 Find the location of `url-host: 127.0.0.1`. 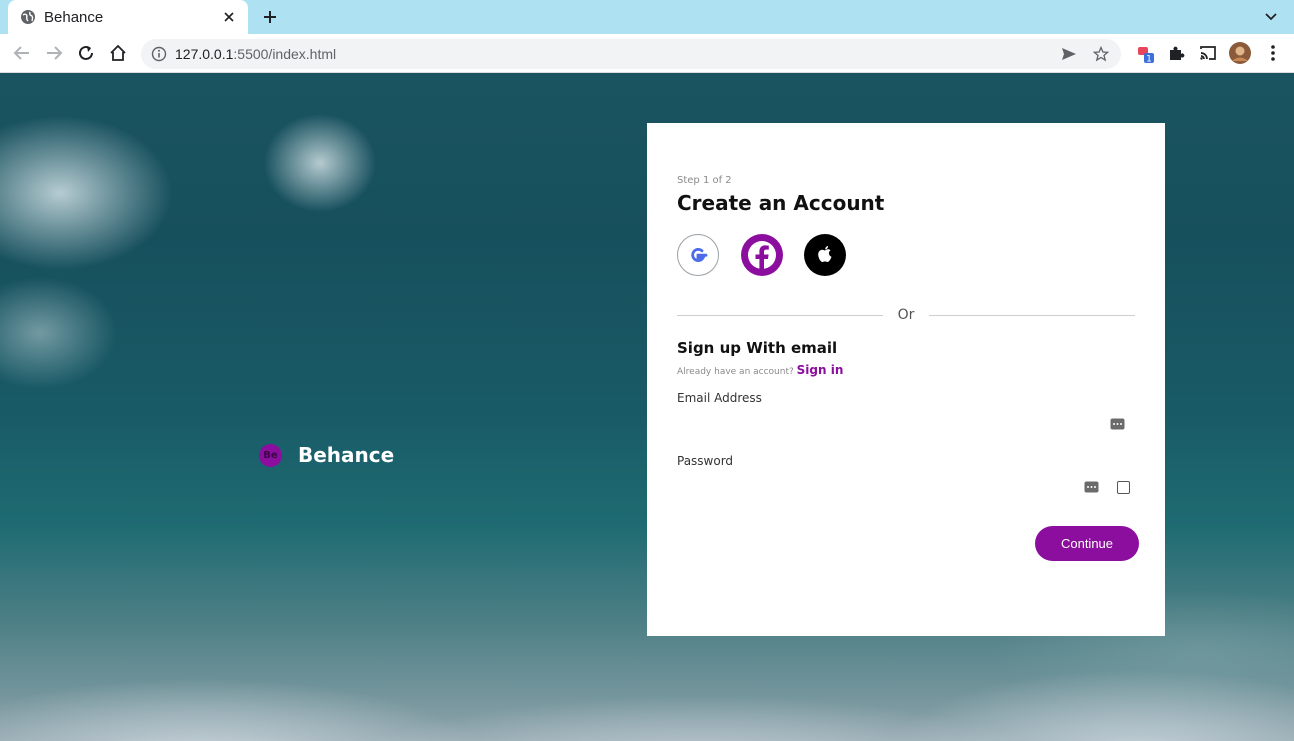

url-host: 127.0.0.1 is located at coordinates (204, 54).